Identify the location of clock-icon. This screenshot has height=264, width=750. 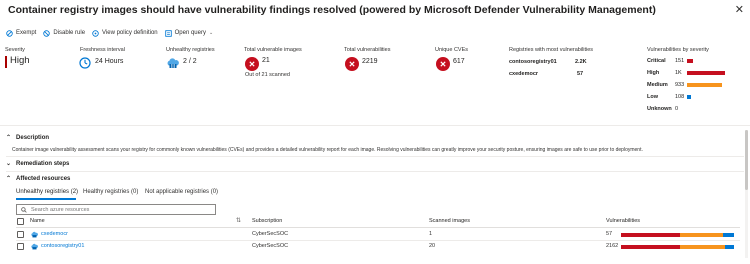
(85, 63).